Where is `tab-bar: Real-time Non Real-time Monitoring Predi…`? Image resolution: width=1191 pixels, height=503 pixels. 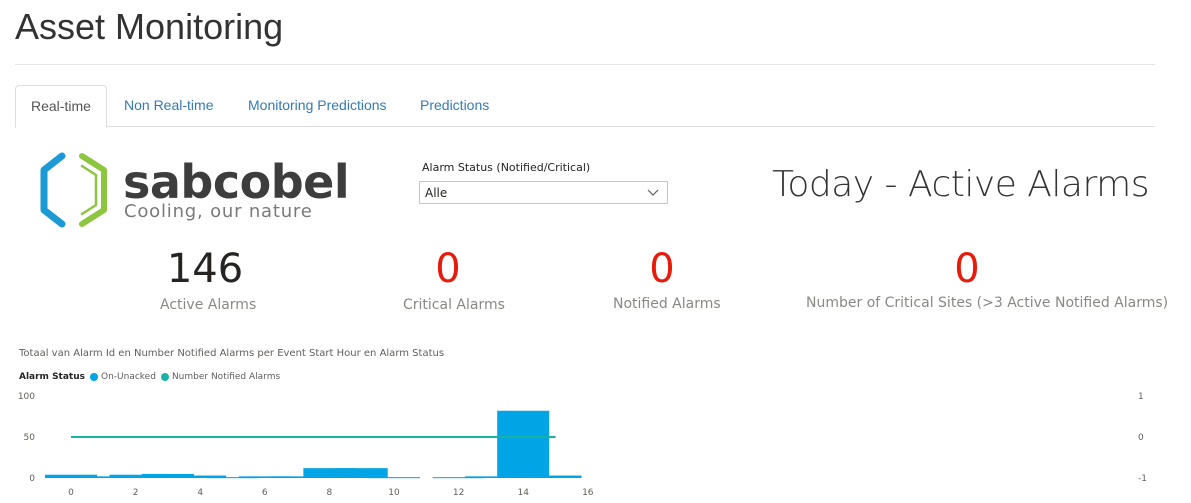 tab-bar: Real-time Non Real-time Monitoring Predi… is located at coordinates (585, 106).